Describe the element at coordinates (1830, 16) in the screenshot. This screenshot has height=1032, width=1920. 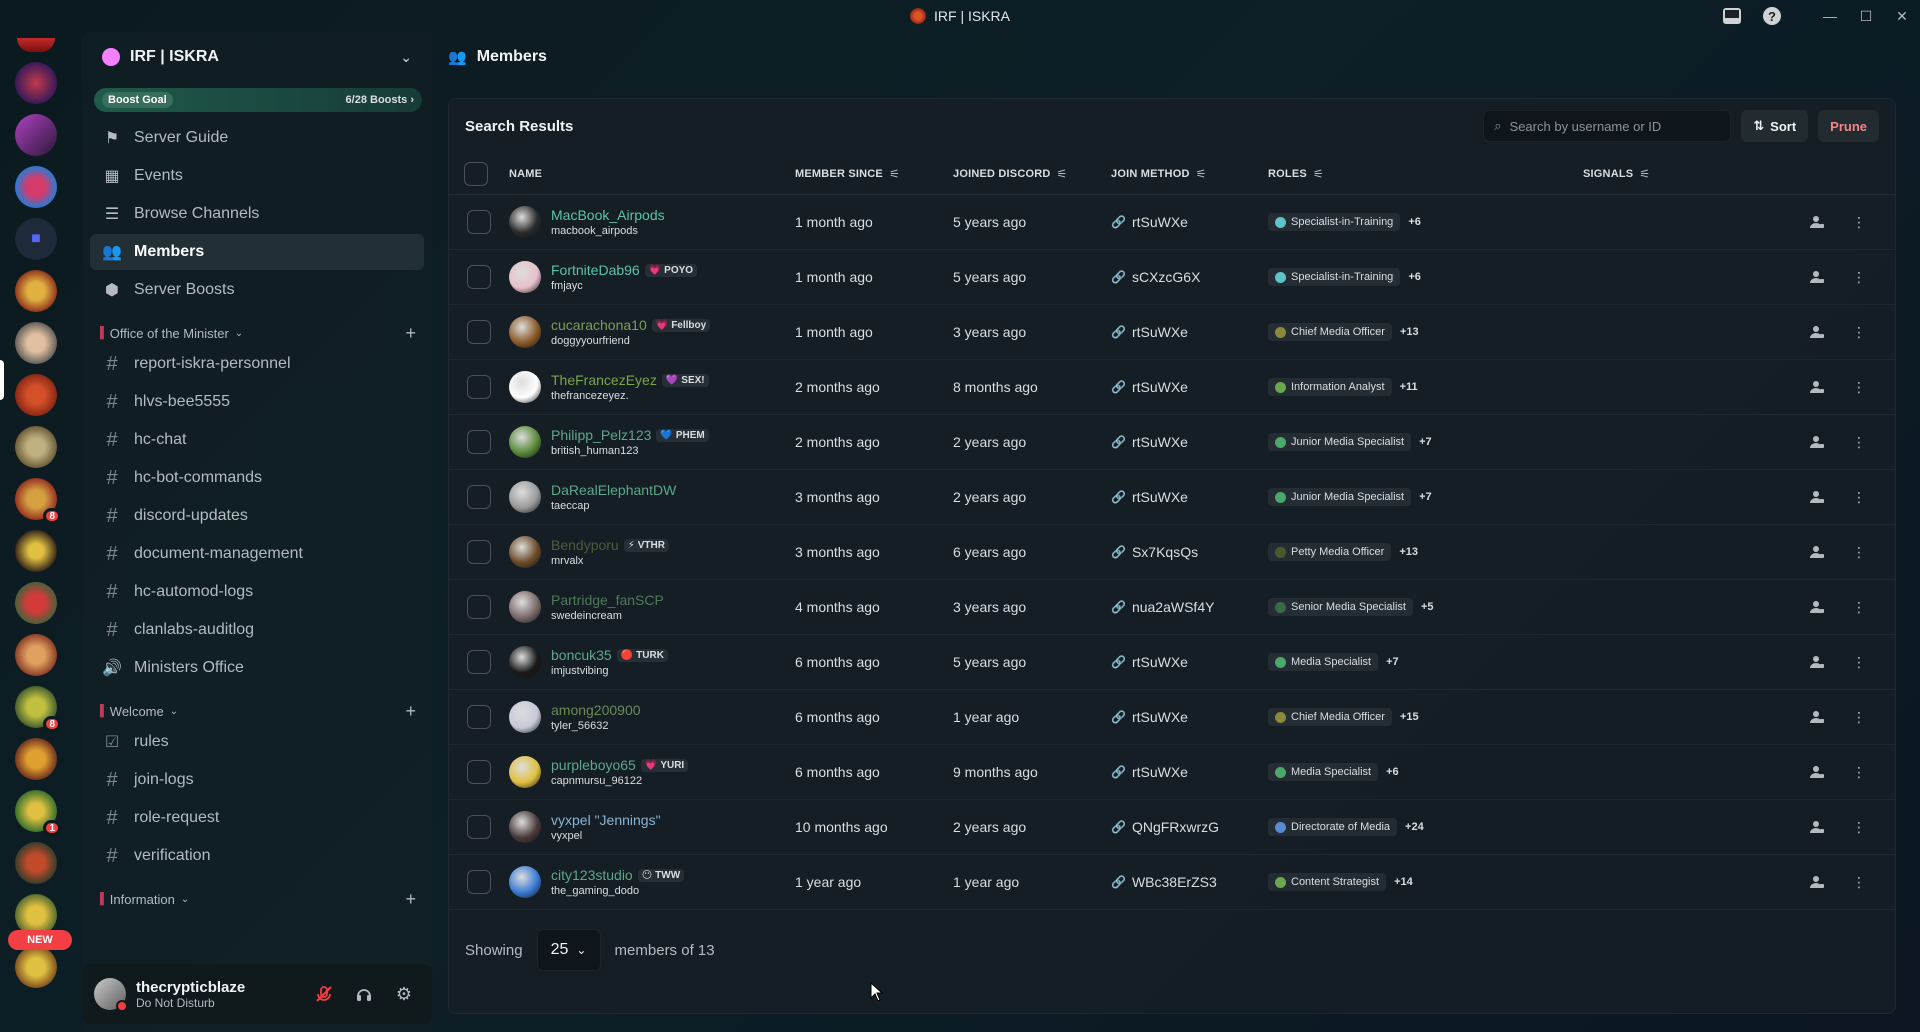
I see `minimize-icon: —` at that location.